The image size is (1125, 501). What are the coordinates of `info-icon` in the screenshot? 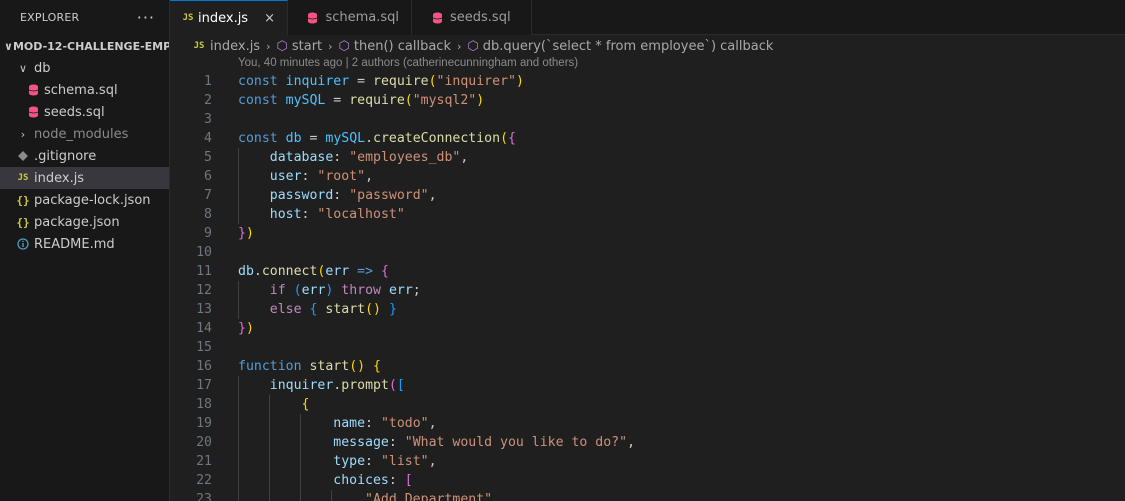 It's located at (23, 244).